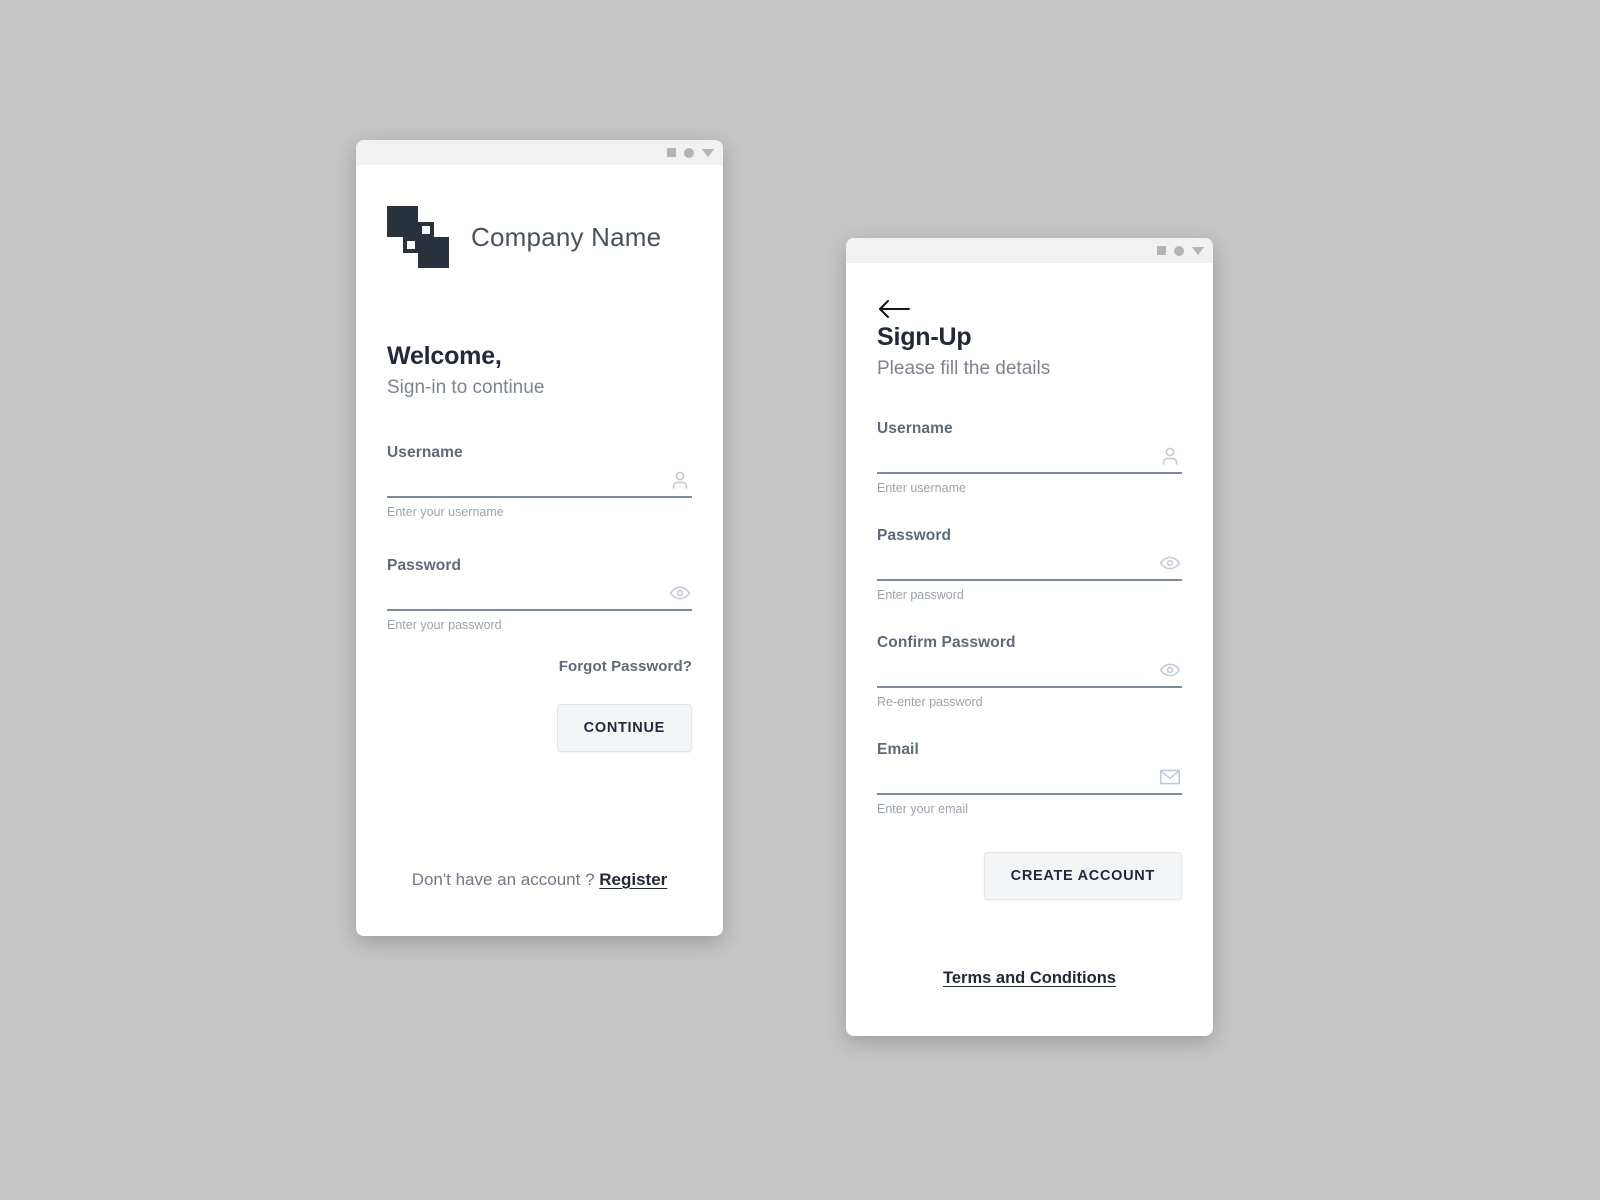  Describe the element at coordinates (521, 598) in the screenshot. I see `password-input` at that location.